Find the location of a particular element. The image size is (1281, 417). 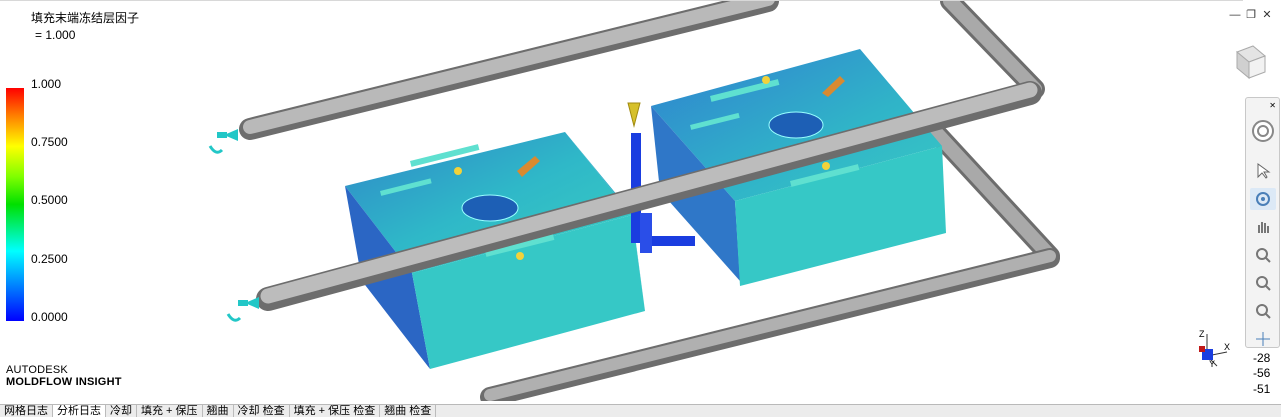

steering-wheel-icon is located at coordinates (1263, 131).